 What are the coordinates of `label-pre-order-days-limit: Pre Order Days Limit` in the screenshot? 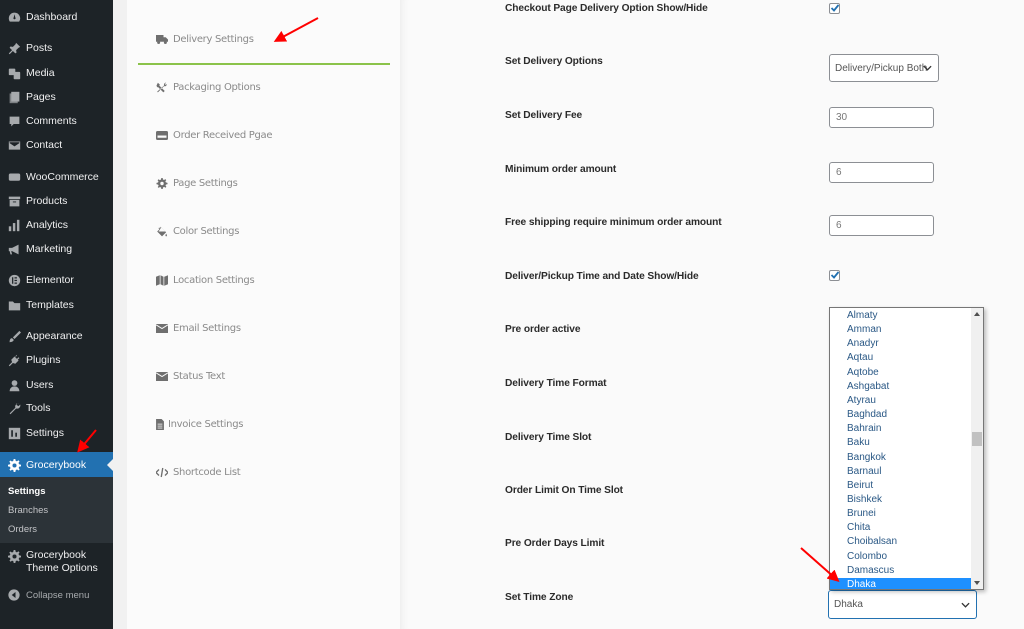 It's located at (555, 543).